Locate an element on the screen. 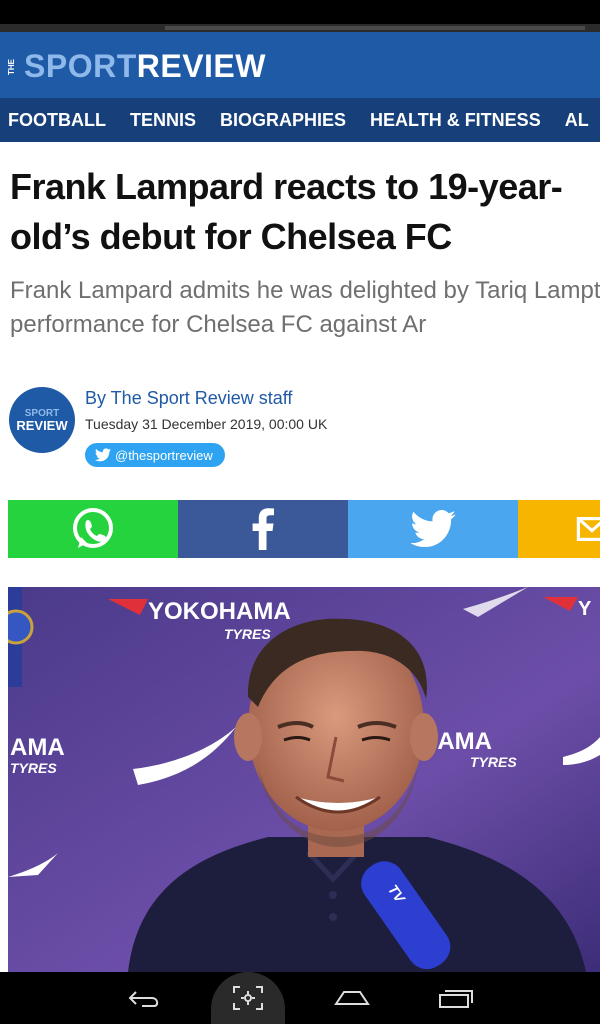  avatar-text-review: REVIEW is located at coordinates (42, 425).